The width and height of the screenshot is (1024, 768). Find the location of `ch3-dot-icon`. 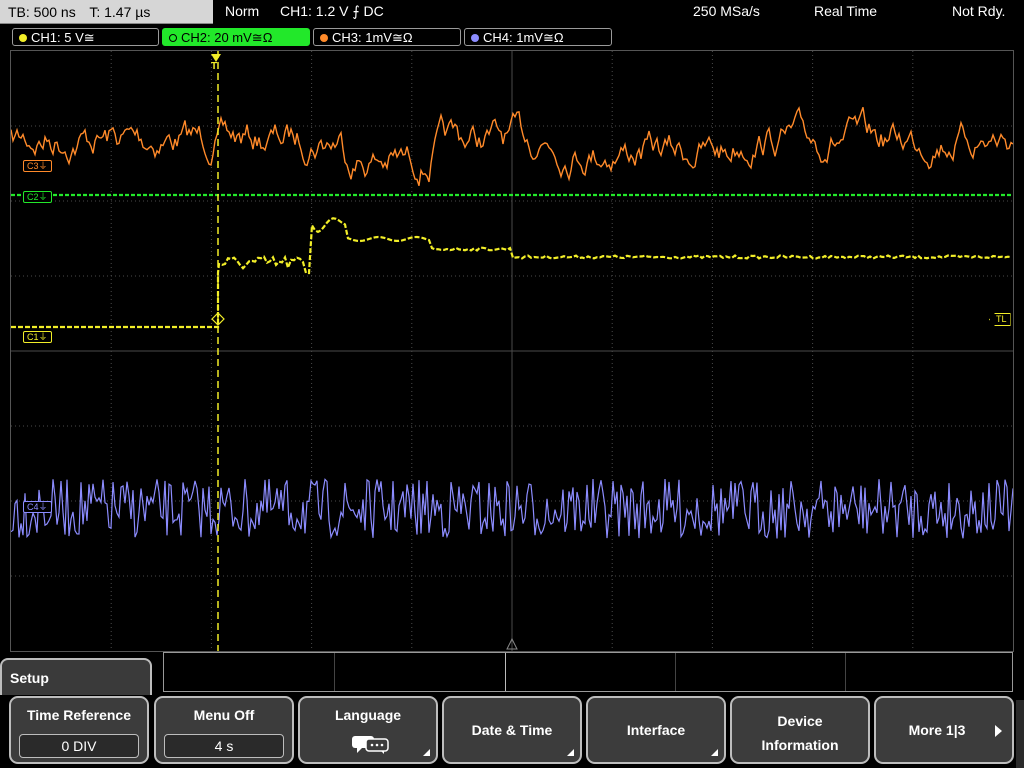

ch3-dot-icon is located at coordinates (324, 38).